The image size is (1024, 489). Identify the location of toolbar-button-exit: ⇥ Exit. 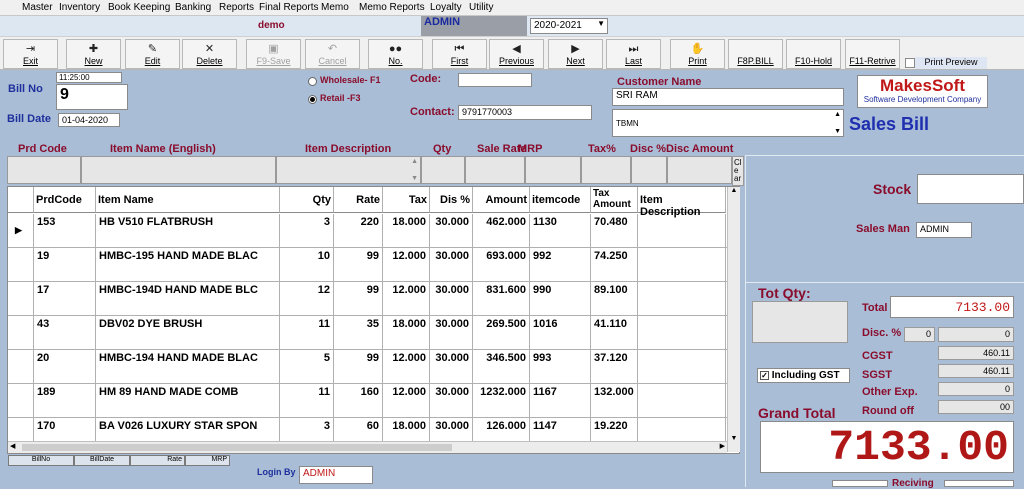
(30, 54).